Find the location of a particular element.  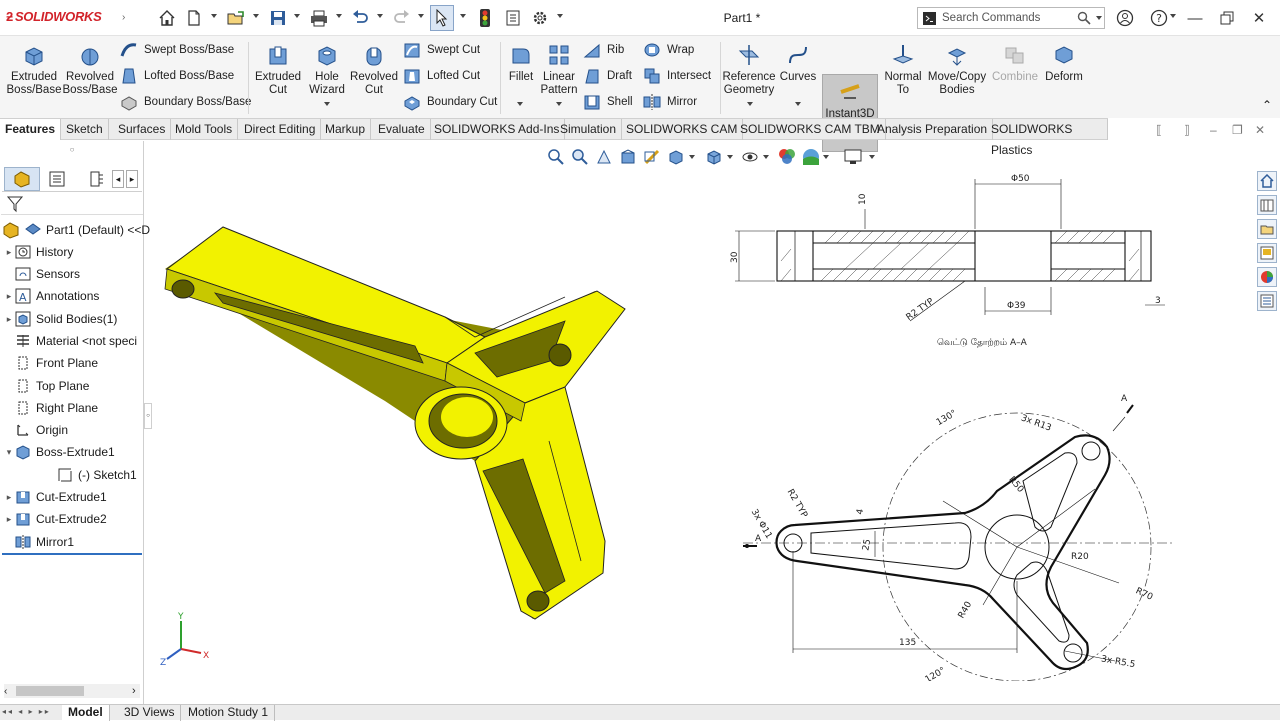

revolved-cut-button: Revolved Cut is located at coordinates (374, 69).